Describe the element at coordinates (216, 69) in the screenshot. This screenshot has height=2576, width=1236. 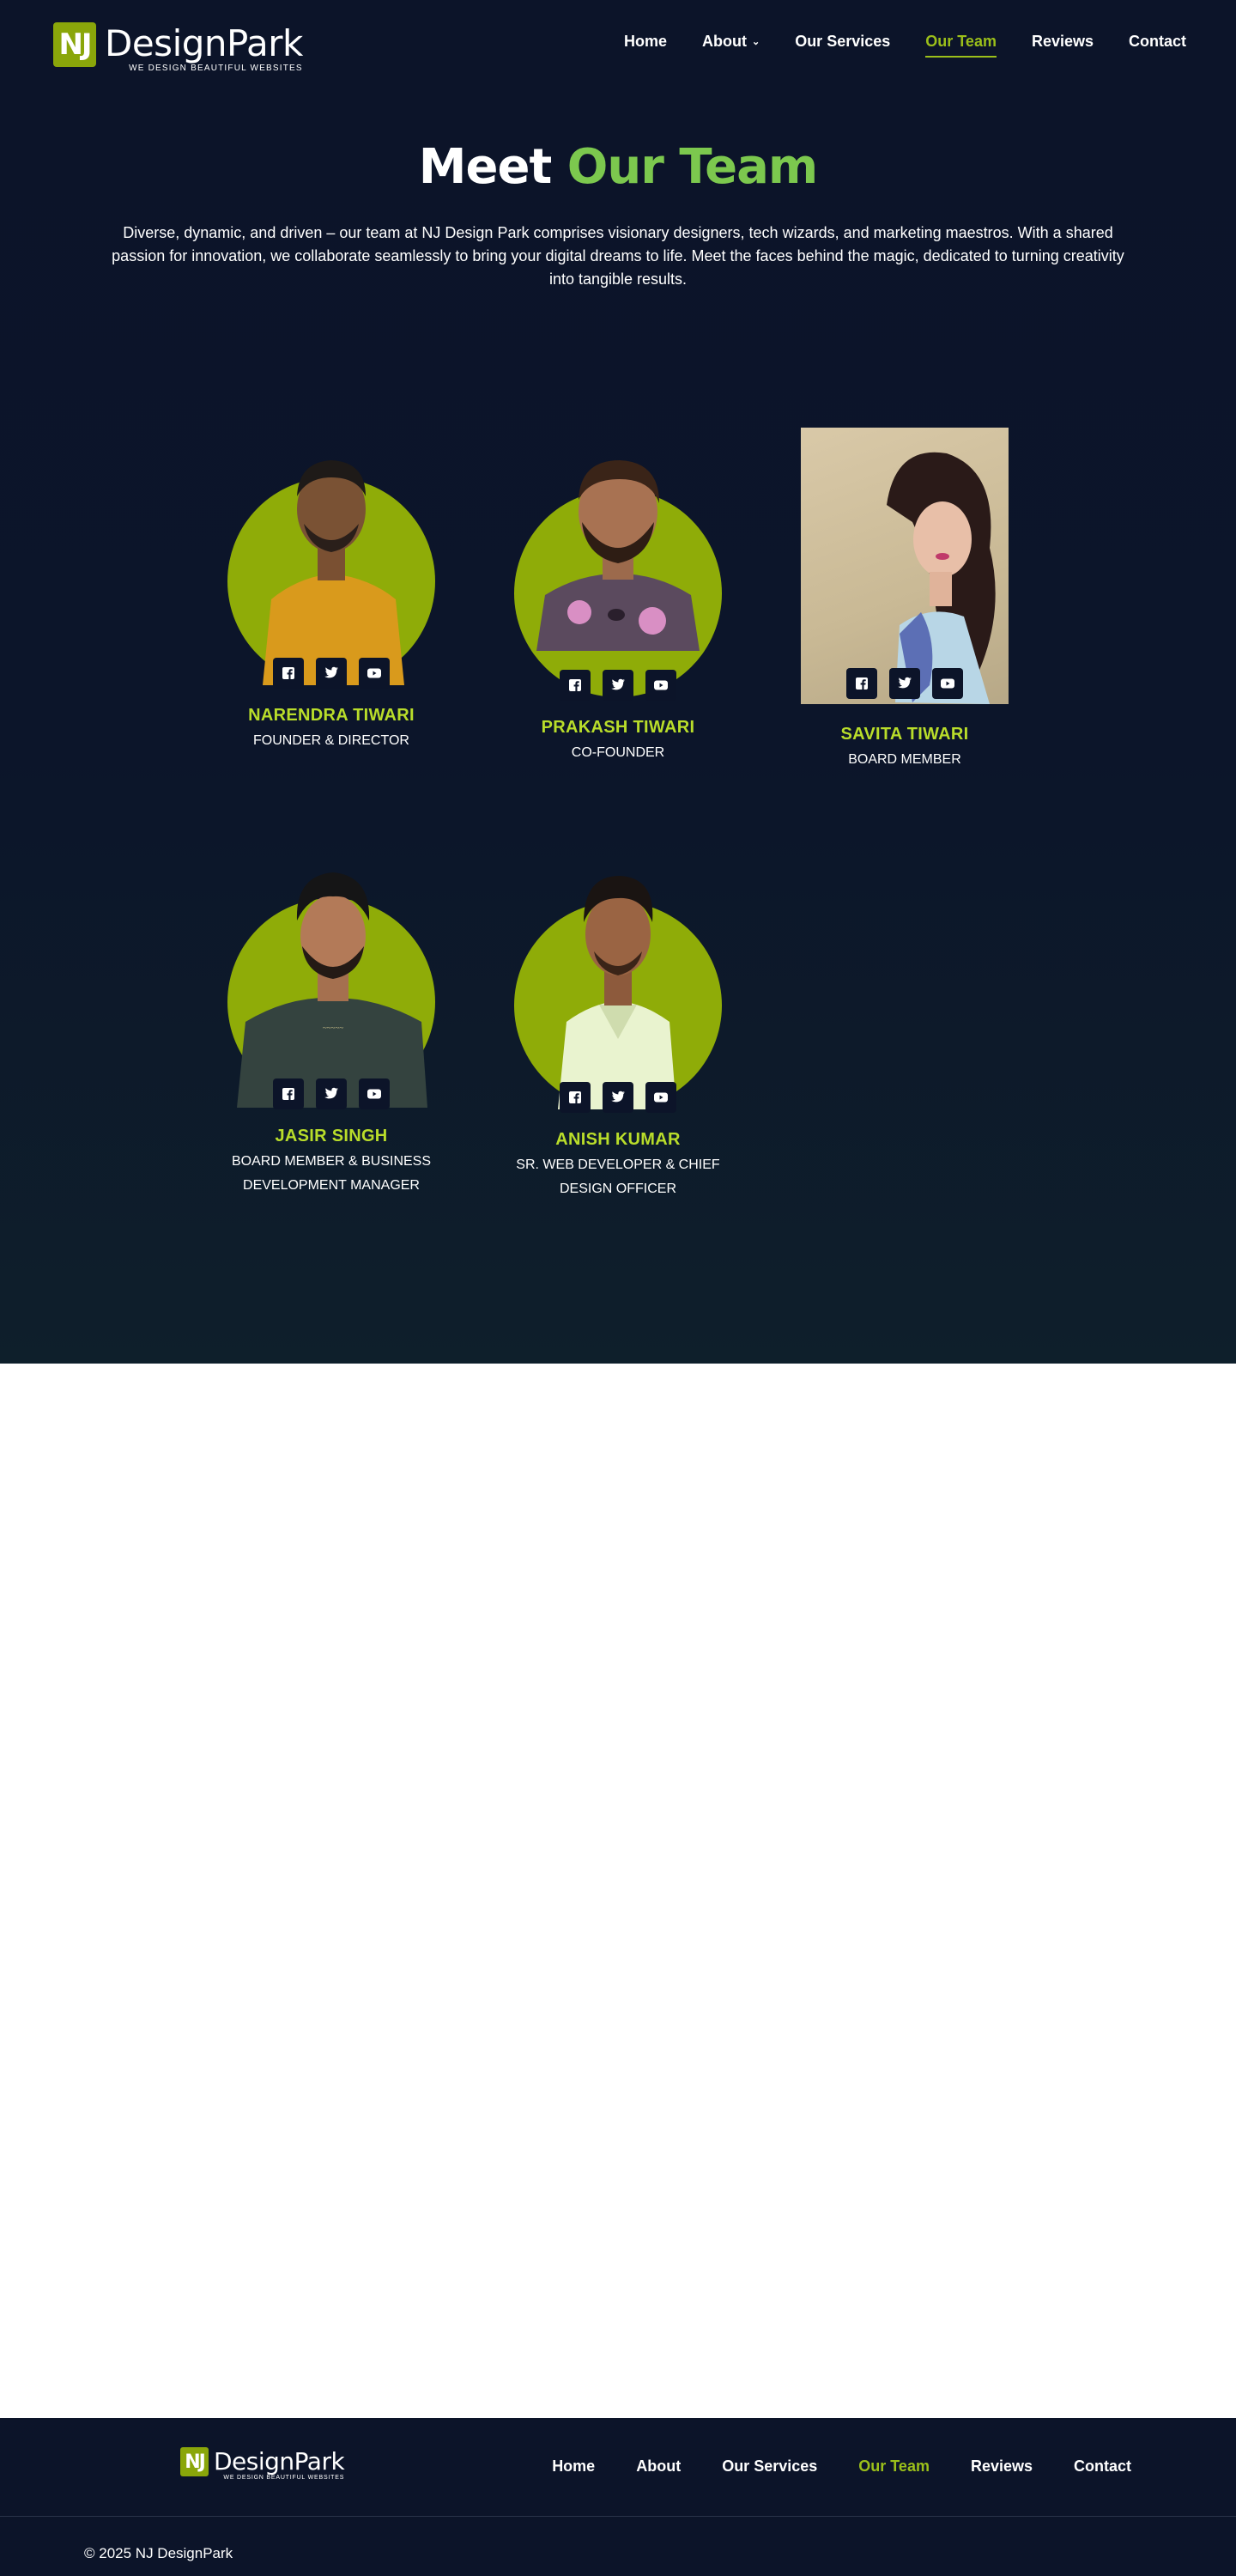
I see `logo-tagline: WE DESIGN BEAUTIFUL WEBSITES` at that location.